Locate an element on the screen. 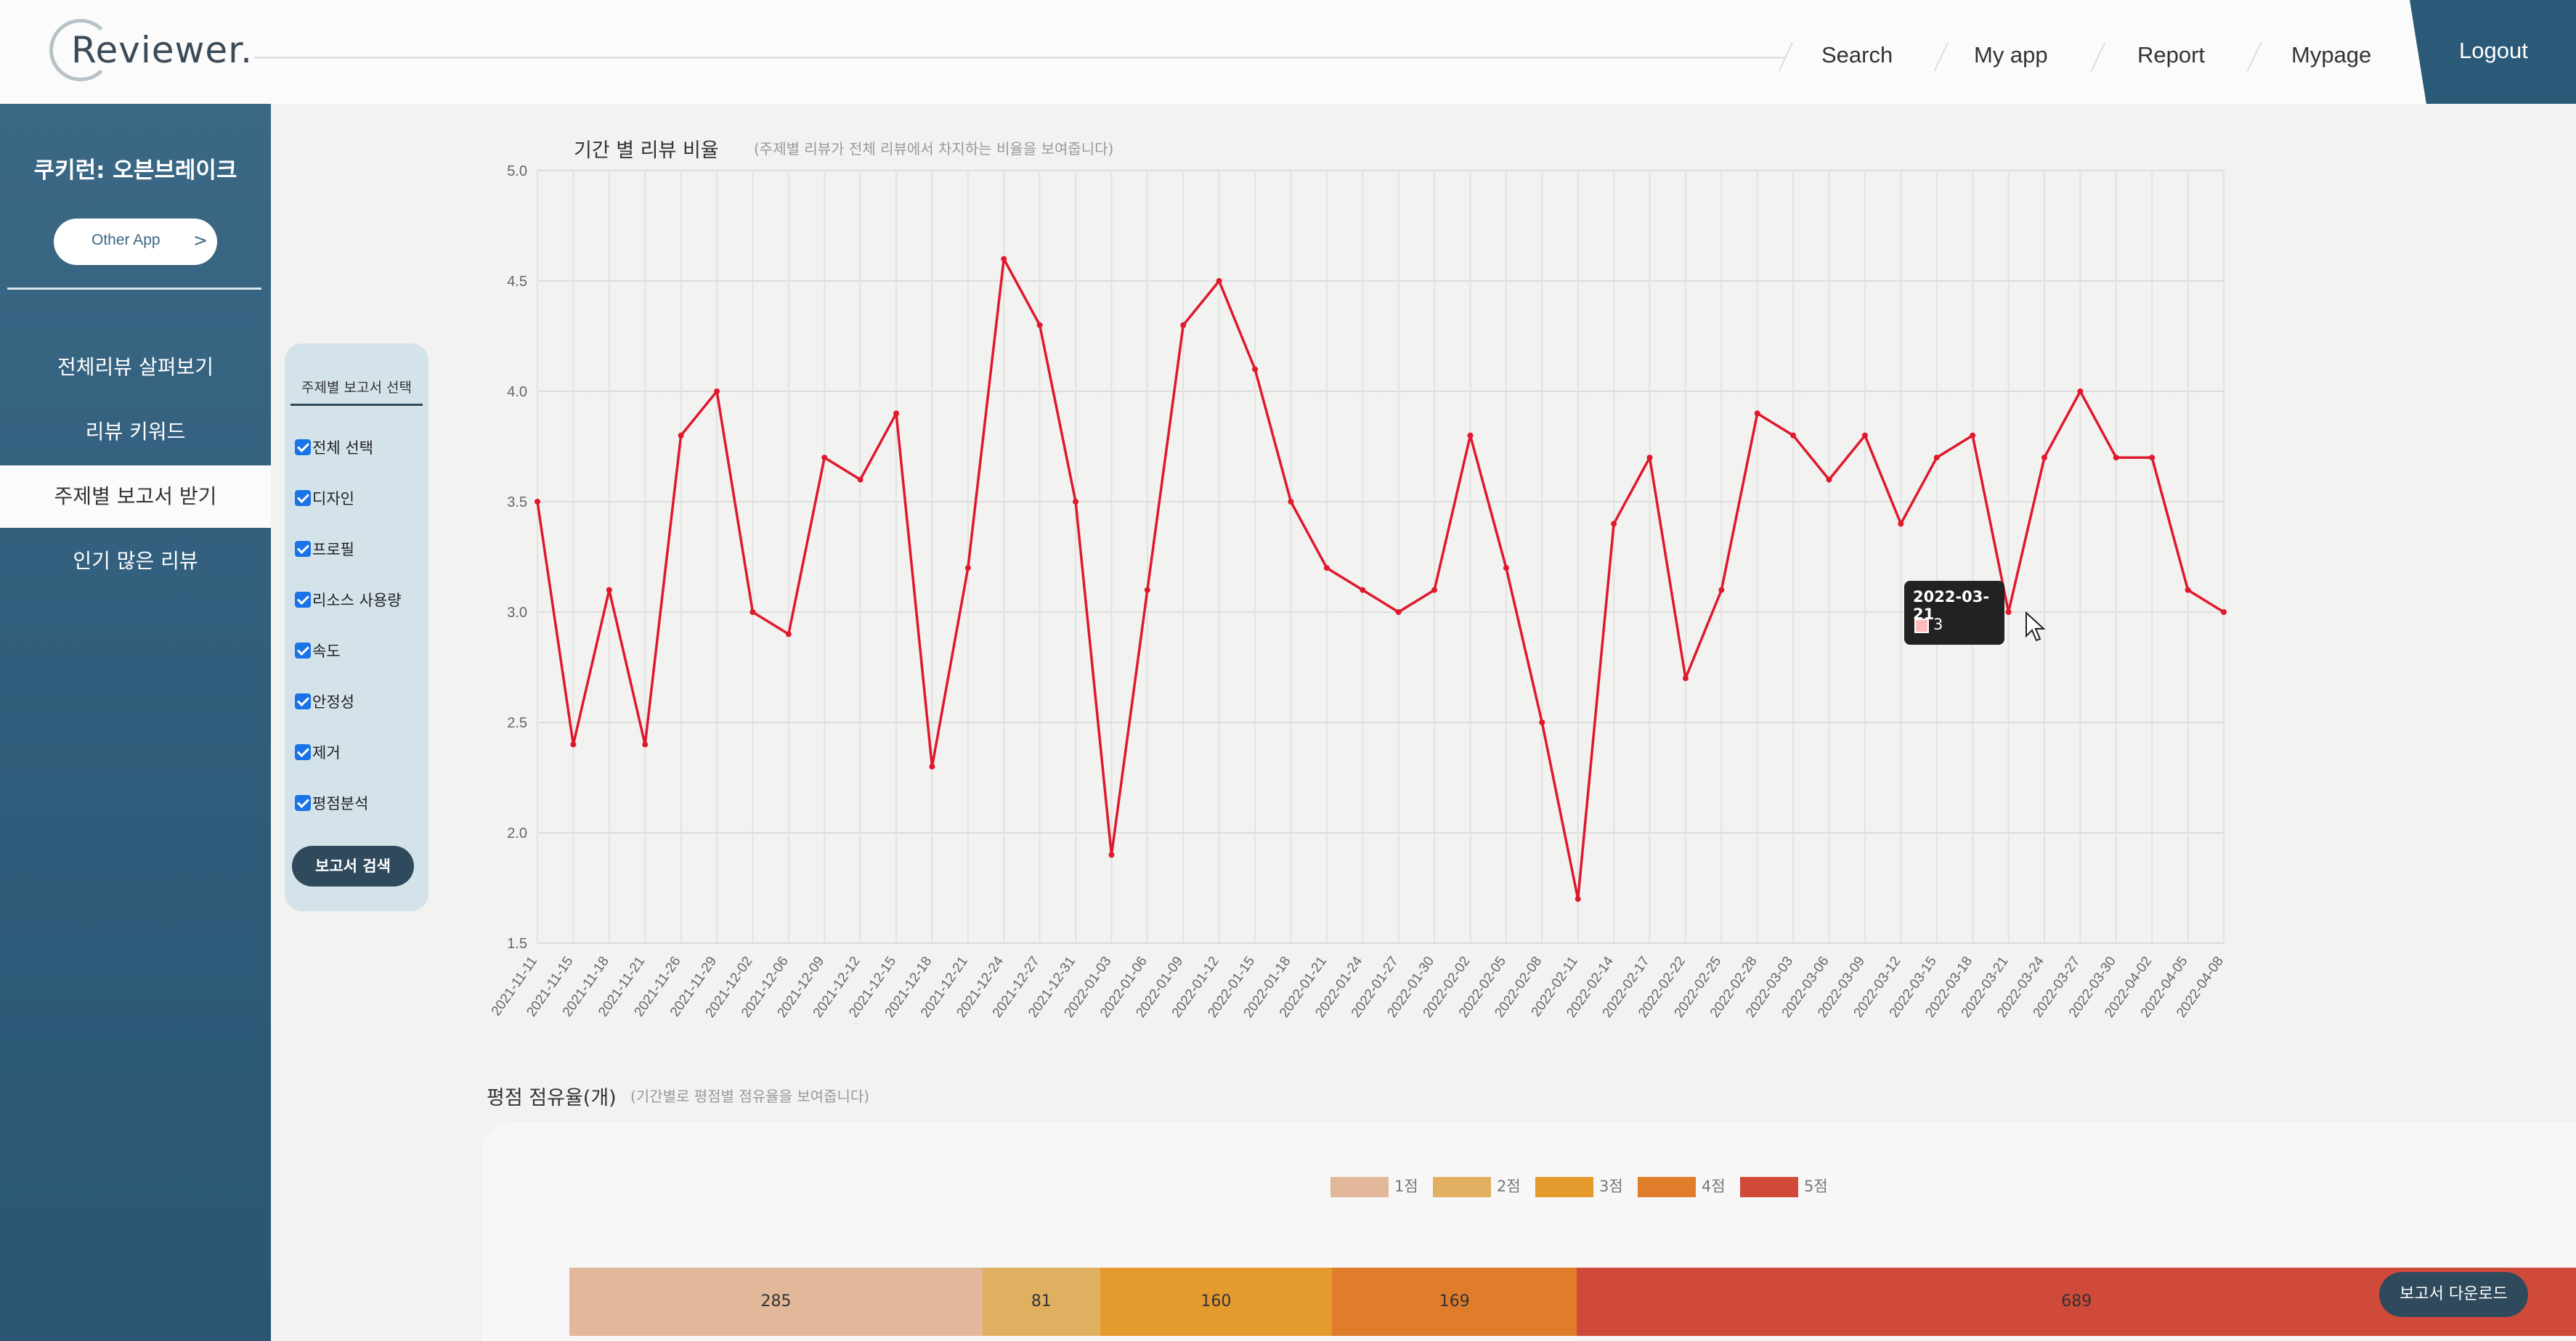 This screenshot has height=1341, width=2576. sidebar-item-topic-report: 주제별 보고서 받기 is located at coordinates (136, 497).